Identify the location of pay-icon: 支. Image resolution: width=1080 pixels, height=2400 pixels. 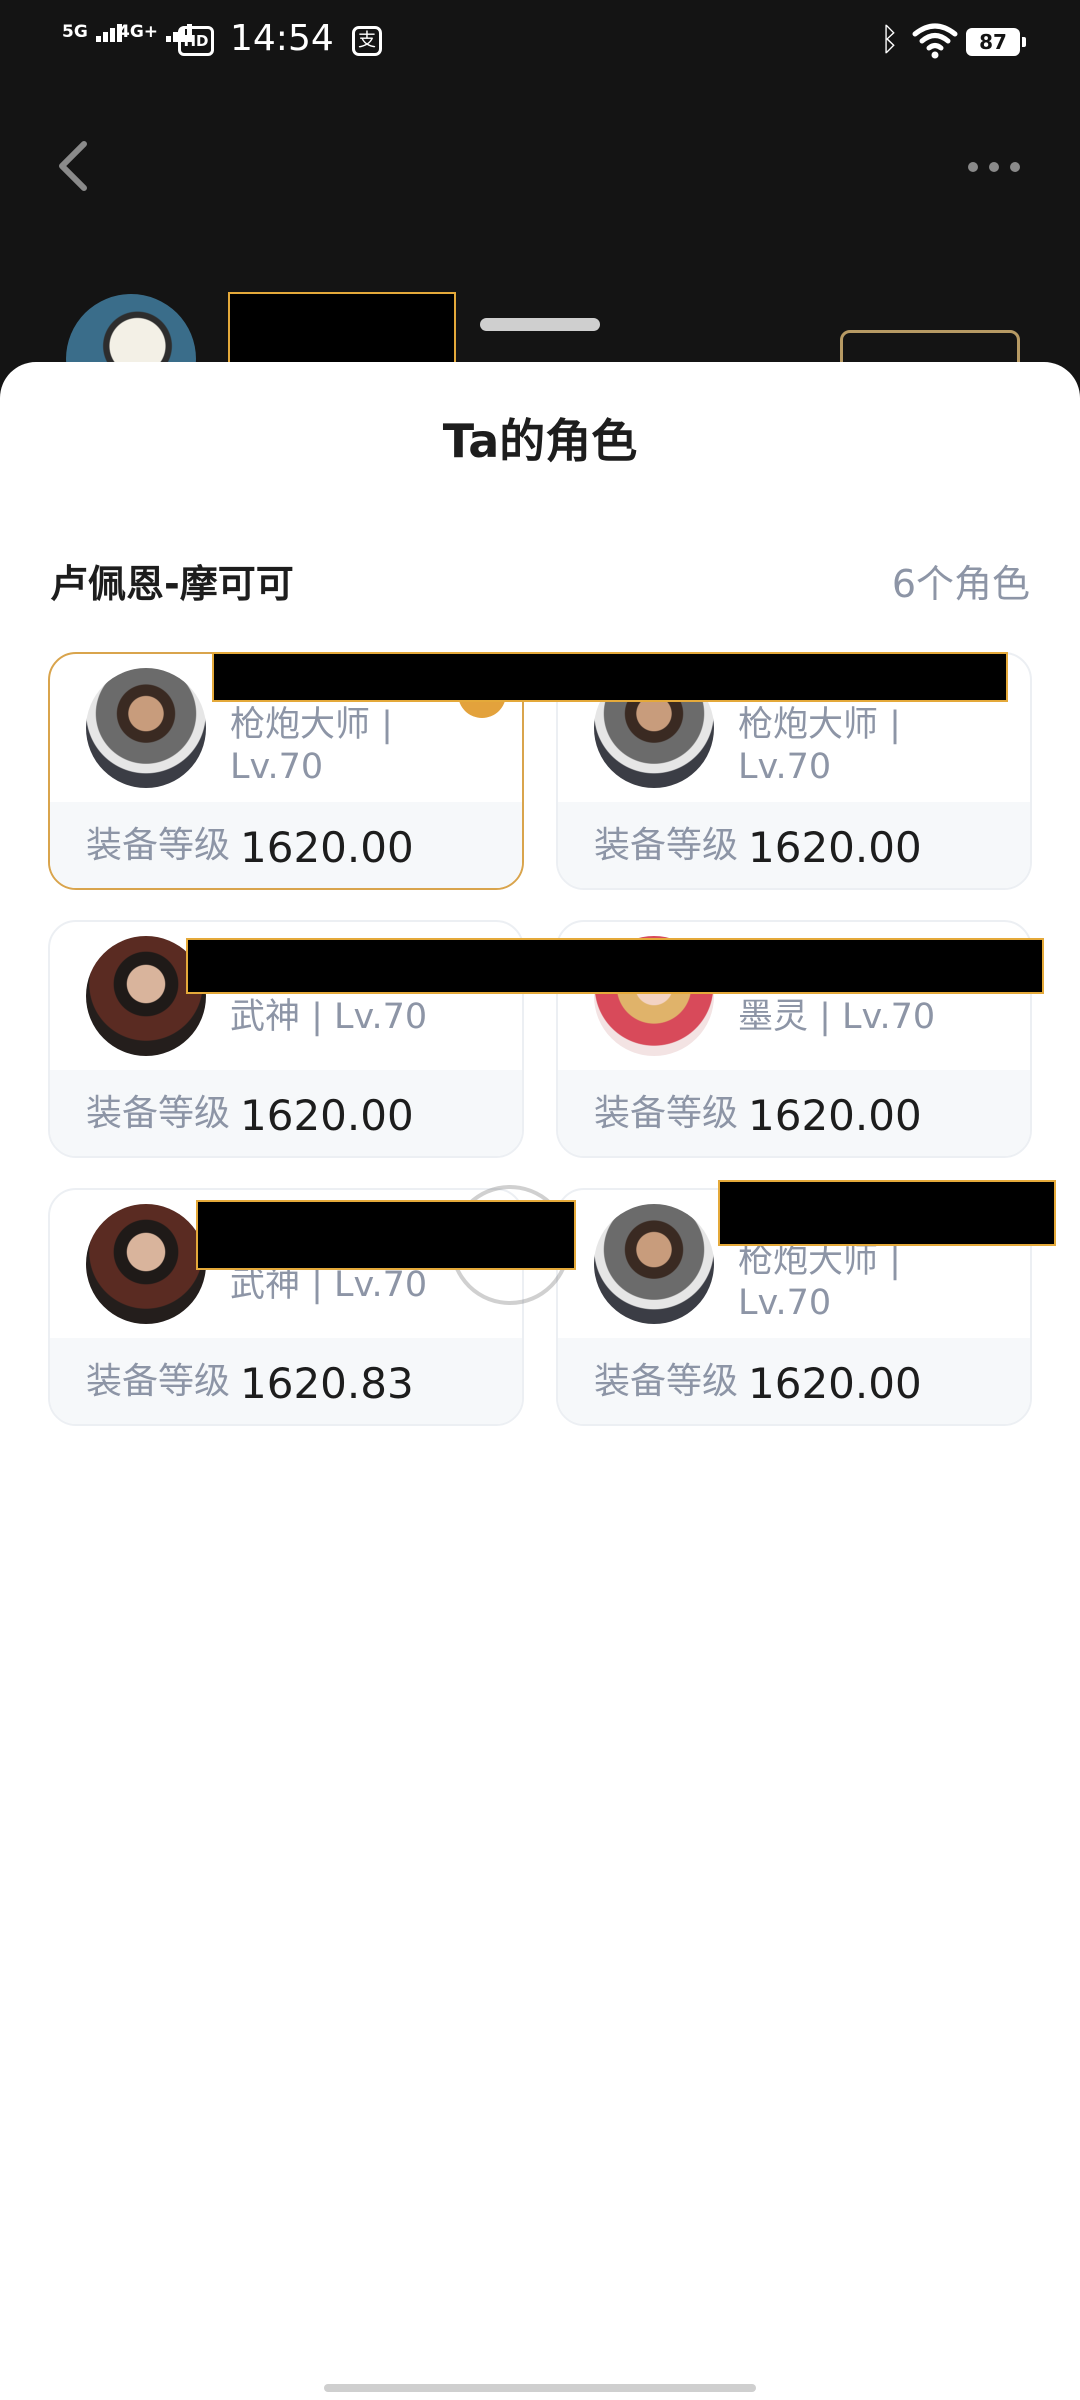
(367, 41).